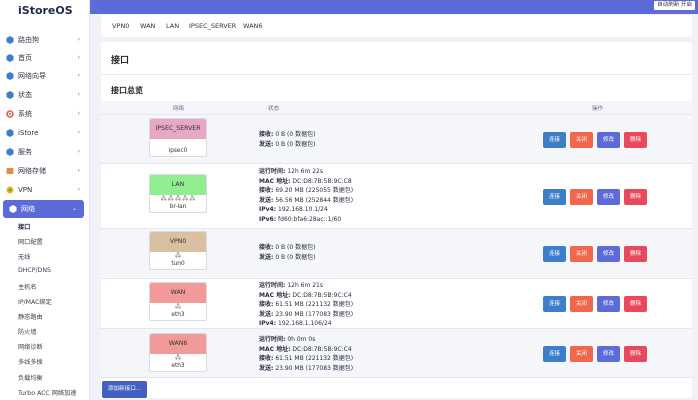 The height and width of the screenshot is (400, 698). Describe the element at coordinates (30, 346) in the screenshot. I see `sidebar-subitem-diagnostics: 网络诊断` at that location.